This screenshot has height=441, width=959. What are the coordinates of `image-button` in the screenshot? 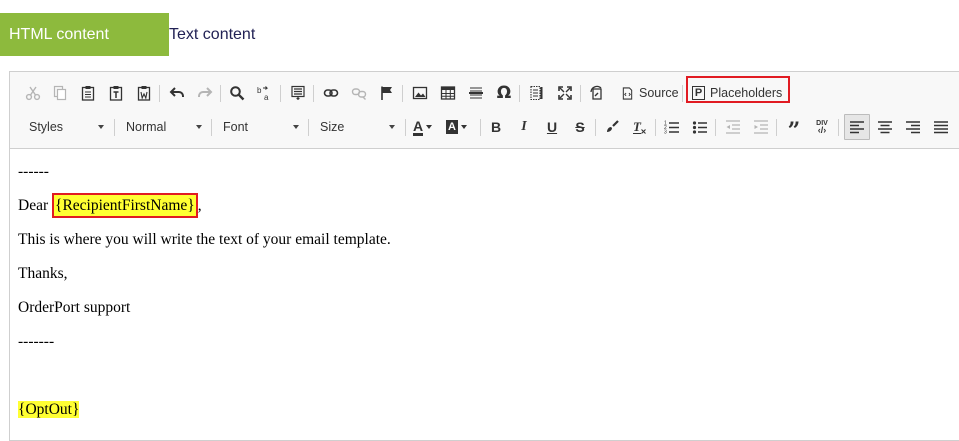 It's located at (420, 93).